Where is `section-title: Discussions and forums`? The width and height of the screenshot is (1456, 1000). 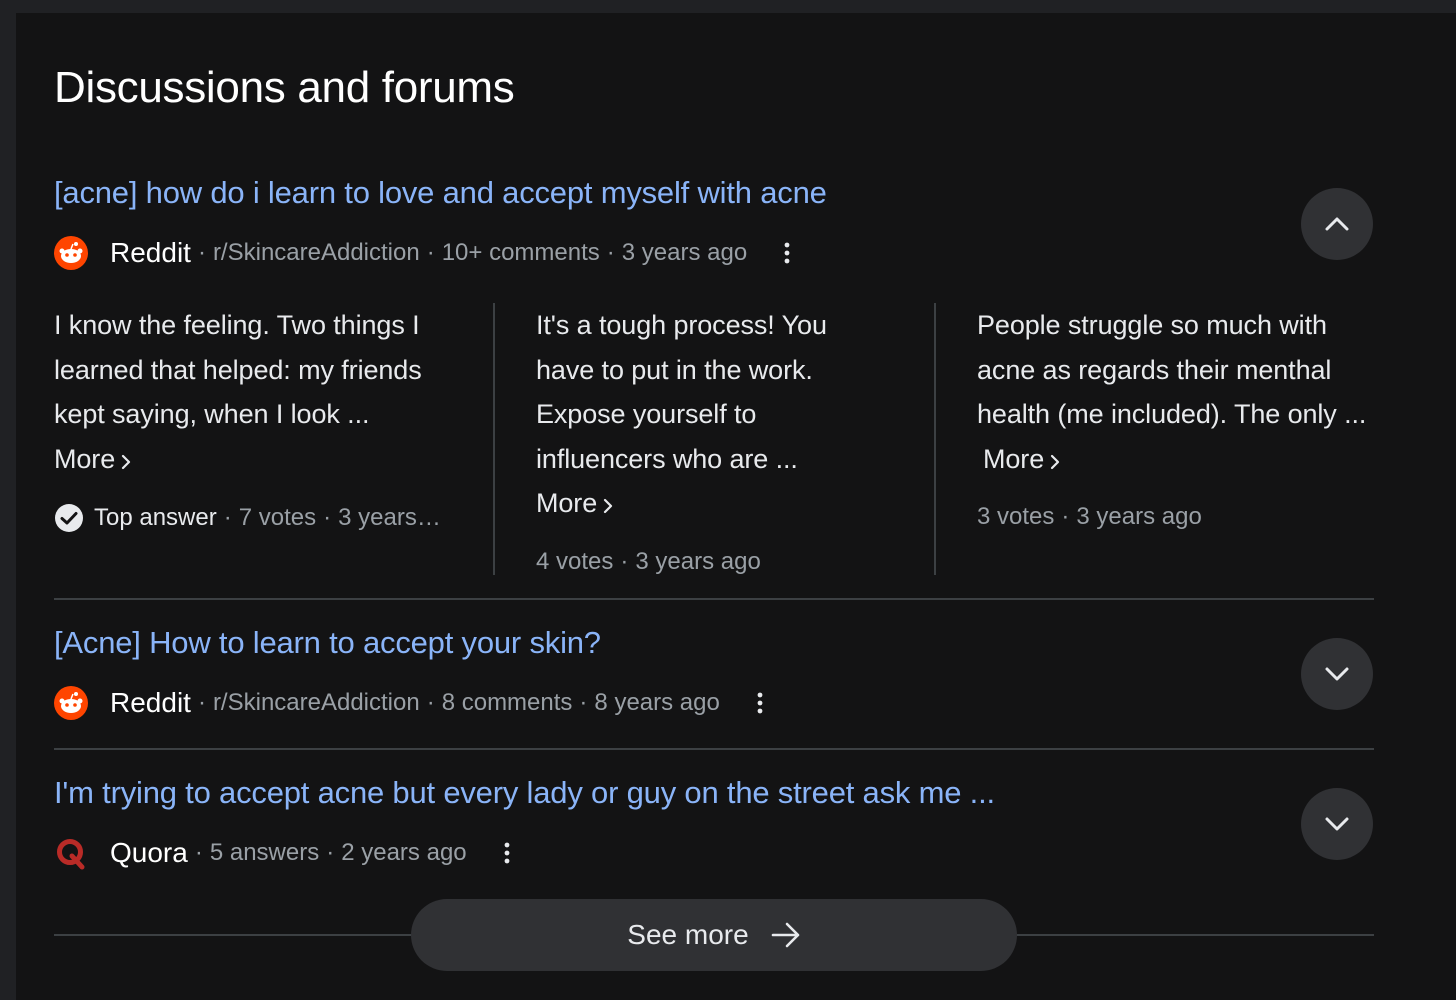 section-title: Discussions and forums is located at coordinates (284, 87).